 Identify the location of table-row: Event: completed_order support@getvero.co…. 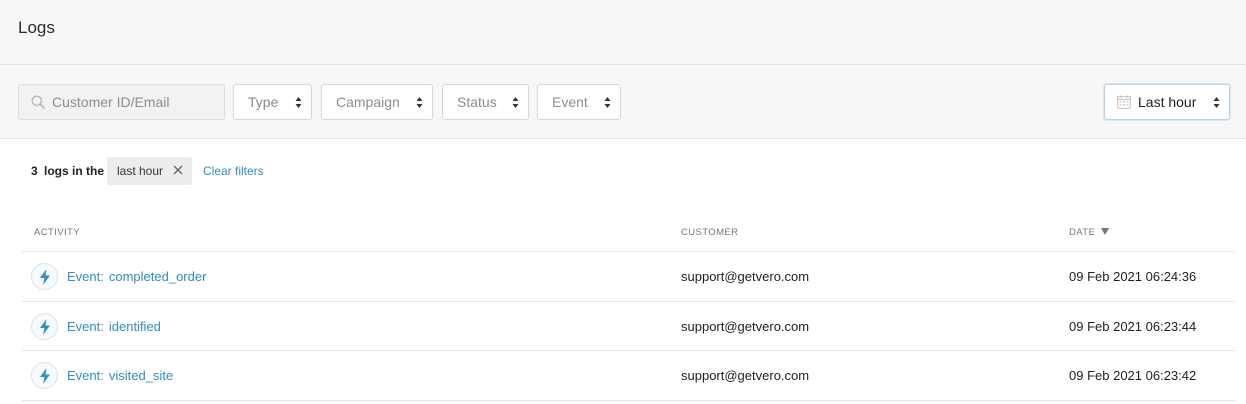
(628, 277).